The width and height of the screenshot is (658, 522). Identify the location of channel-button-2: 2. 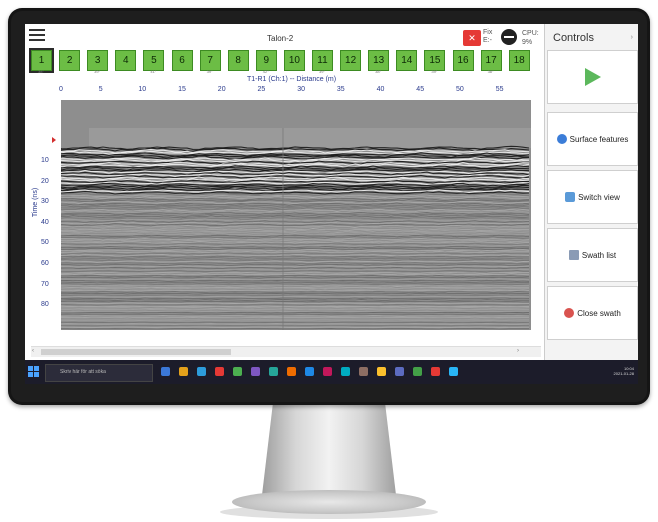
(70, 60).